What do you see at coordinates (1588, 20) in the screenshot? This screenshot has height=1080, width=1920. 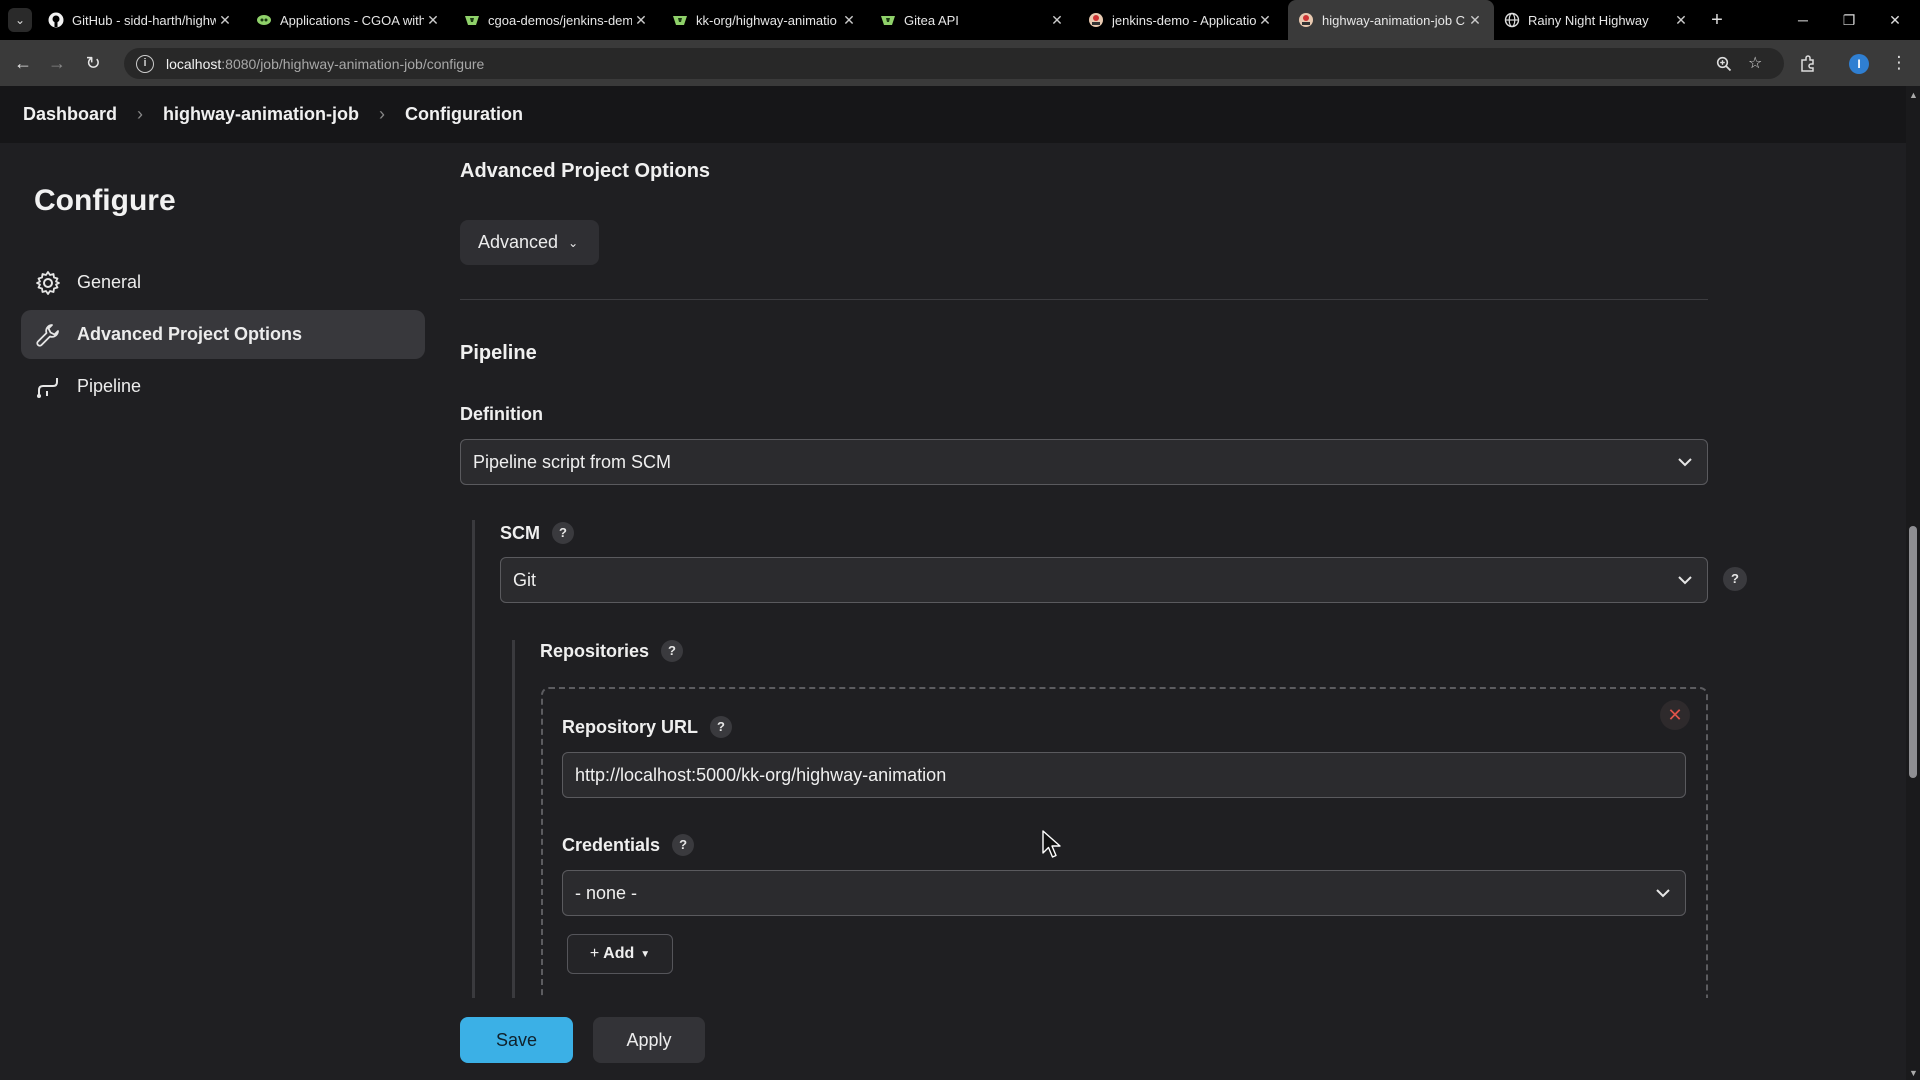 I see `tab-title: Rainy Night Highway` at bounding box center [1588, 20].